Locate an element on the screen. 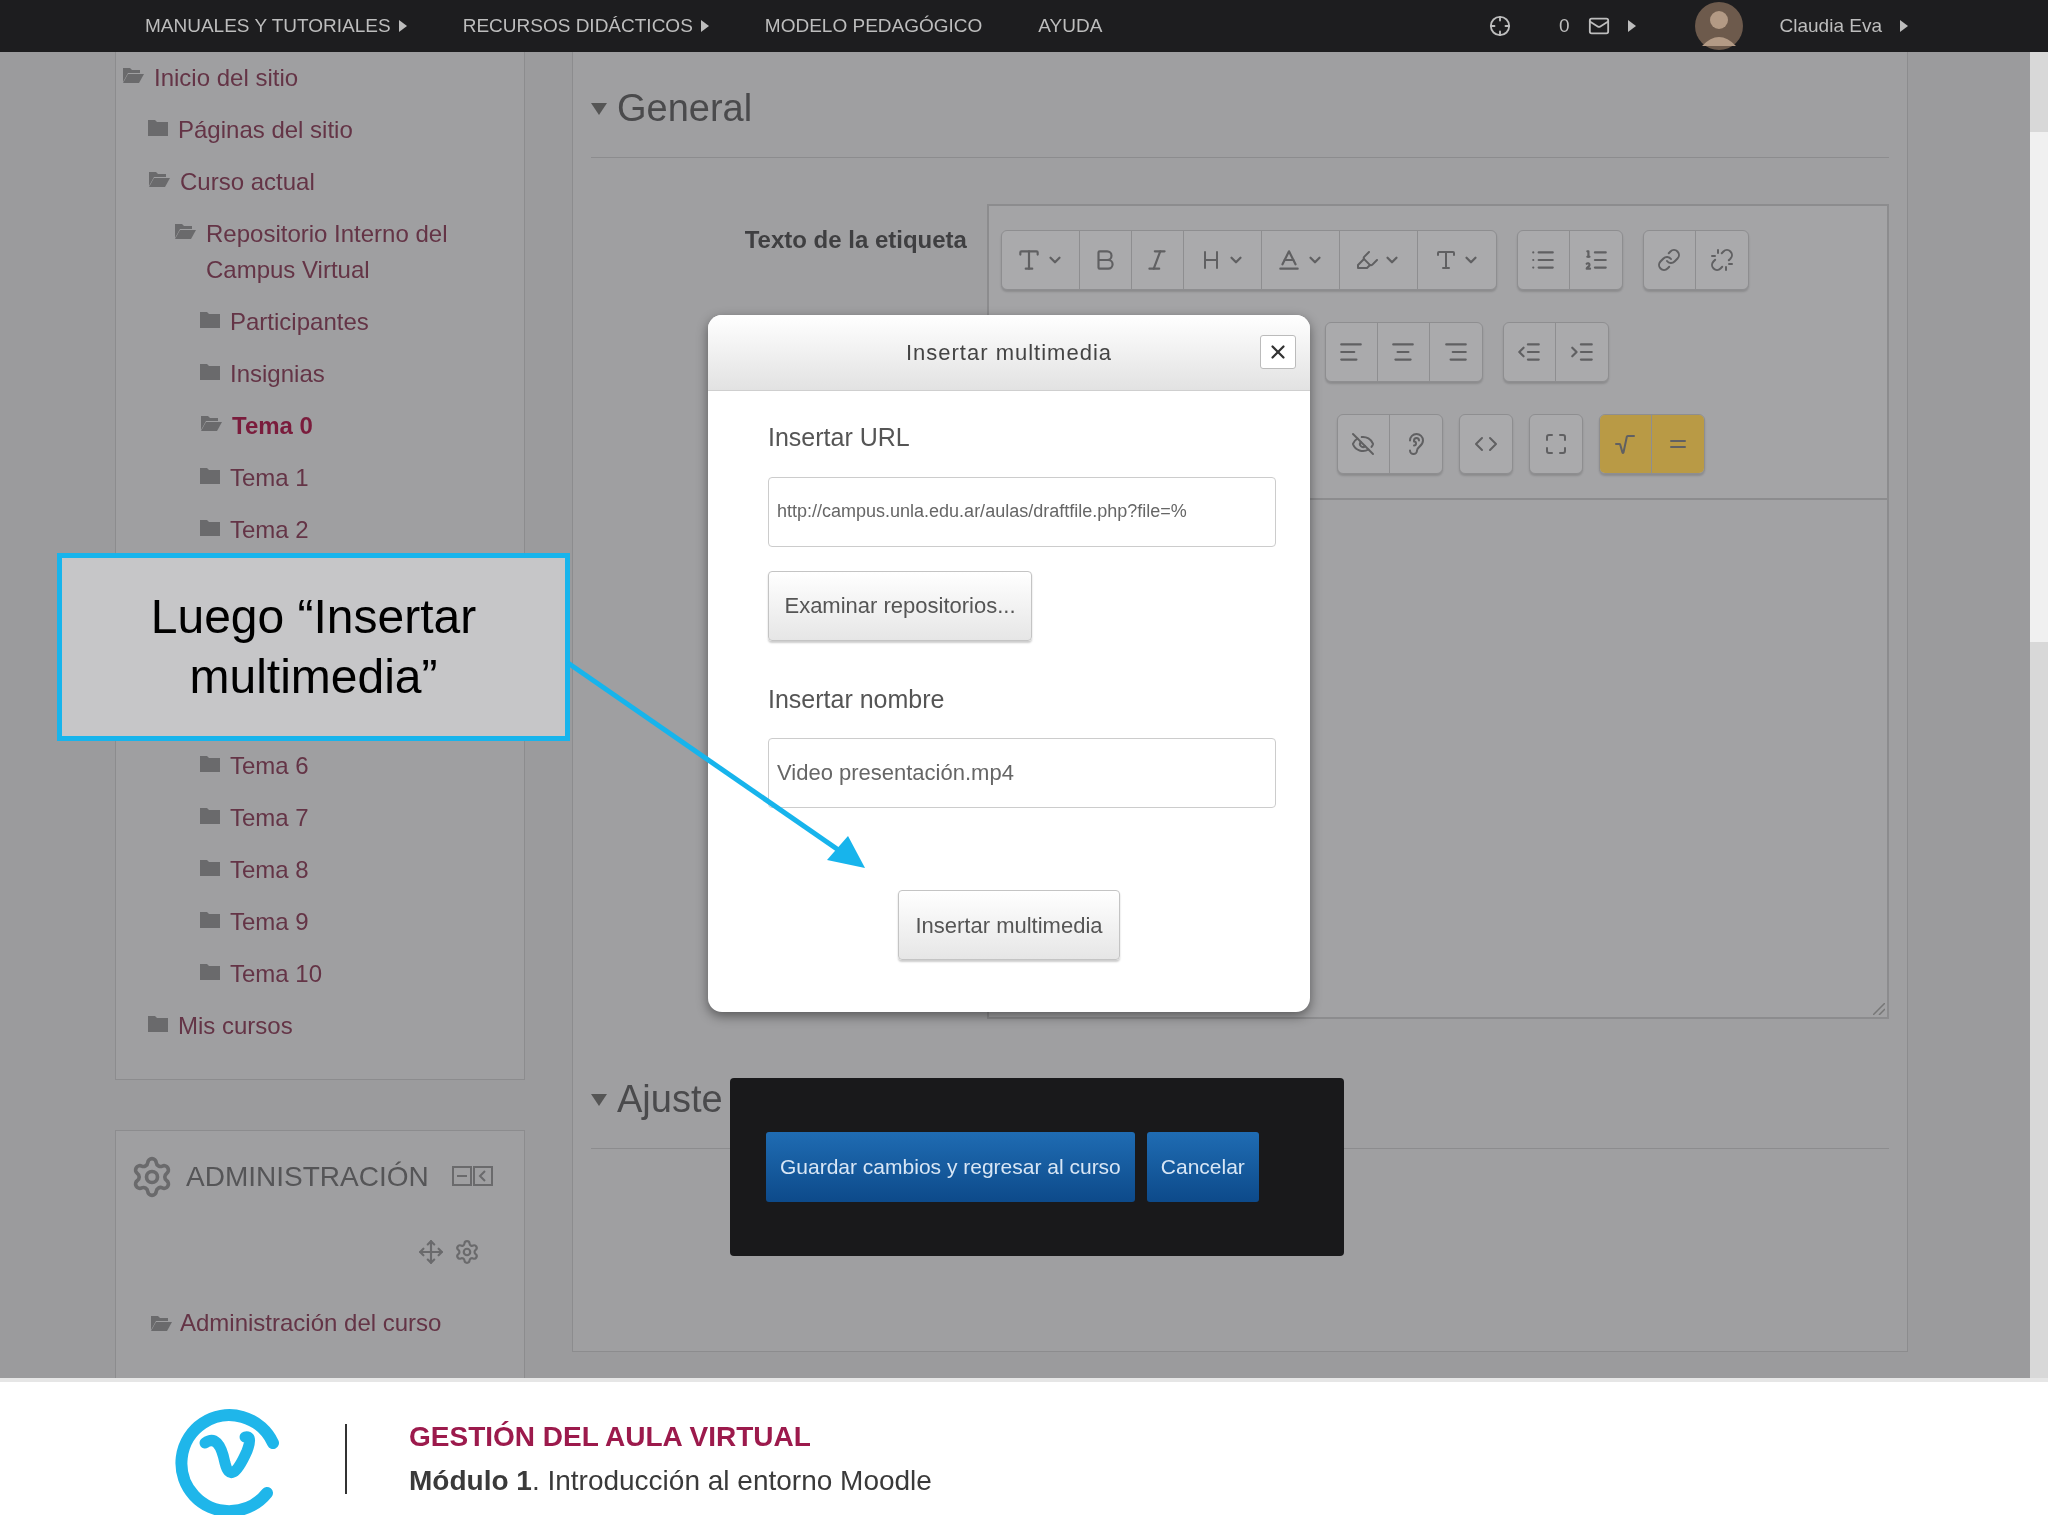  nav-link: MANUALES Y TUTORIALES is located at coordinates (268, 26).